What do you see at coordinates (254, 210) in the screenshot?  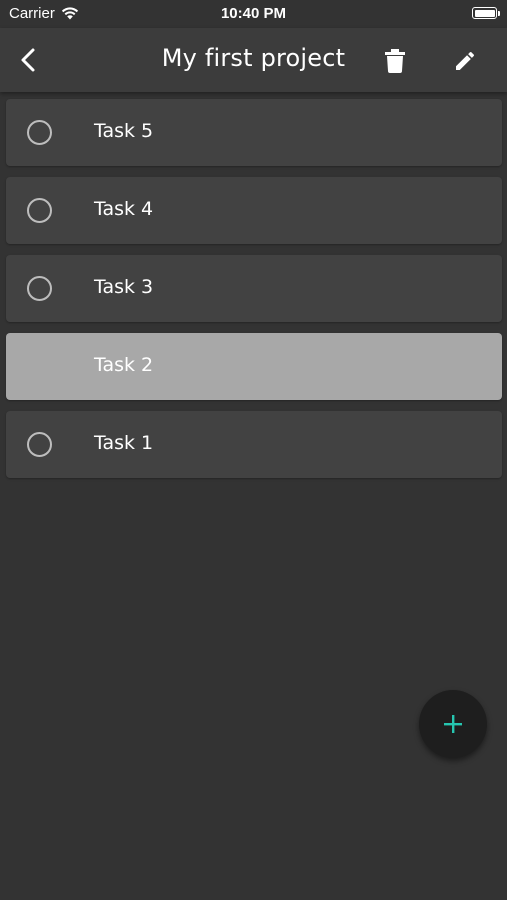 I see `task-item: Task 4` at bounding box center [254, 210].